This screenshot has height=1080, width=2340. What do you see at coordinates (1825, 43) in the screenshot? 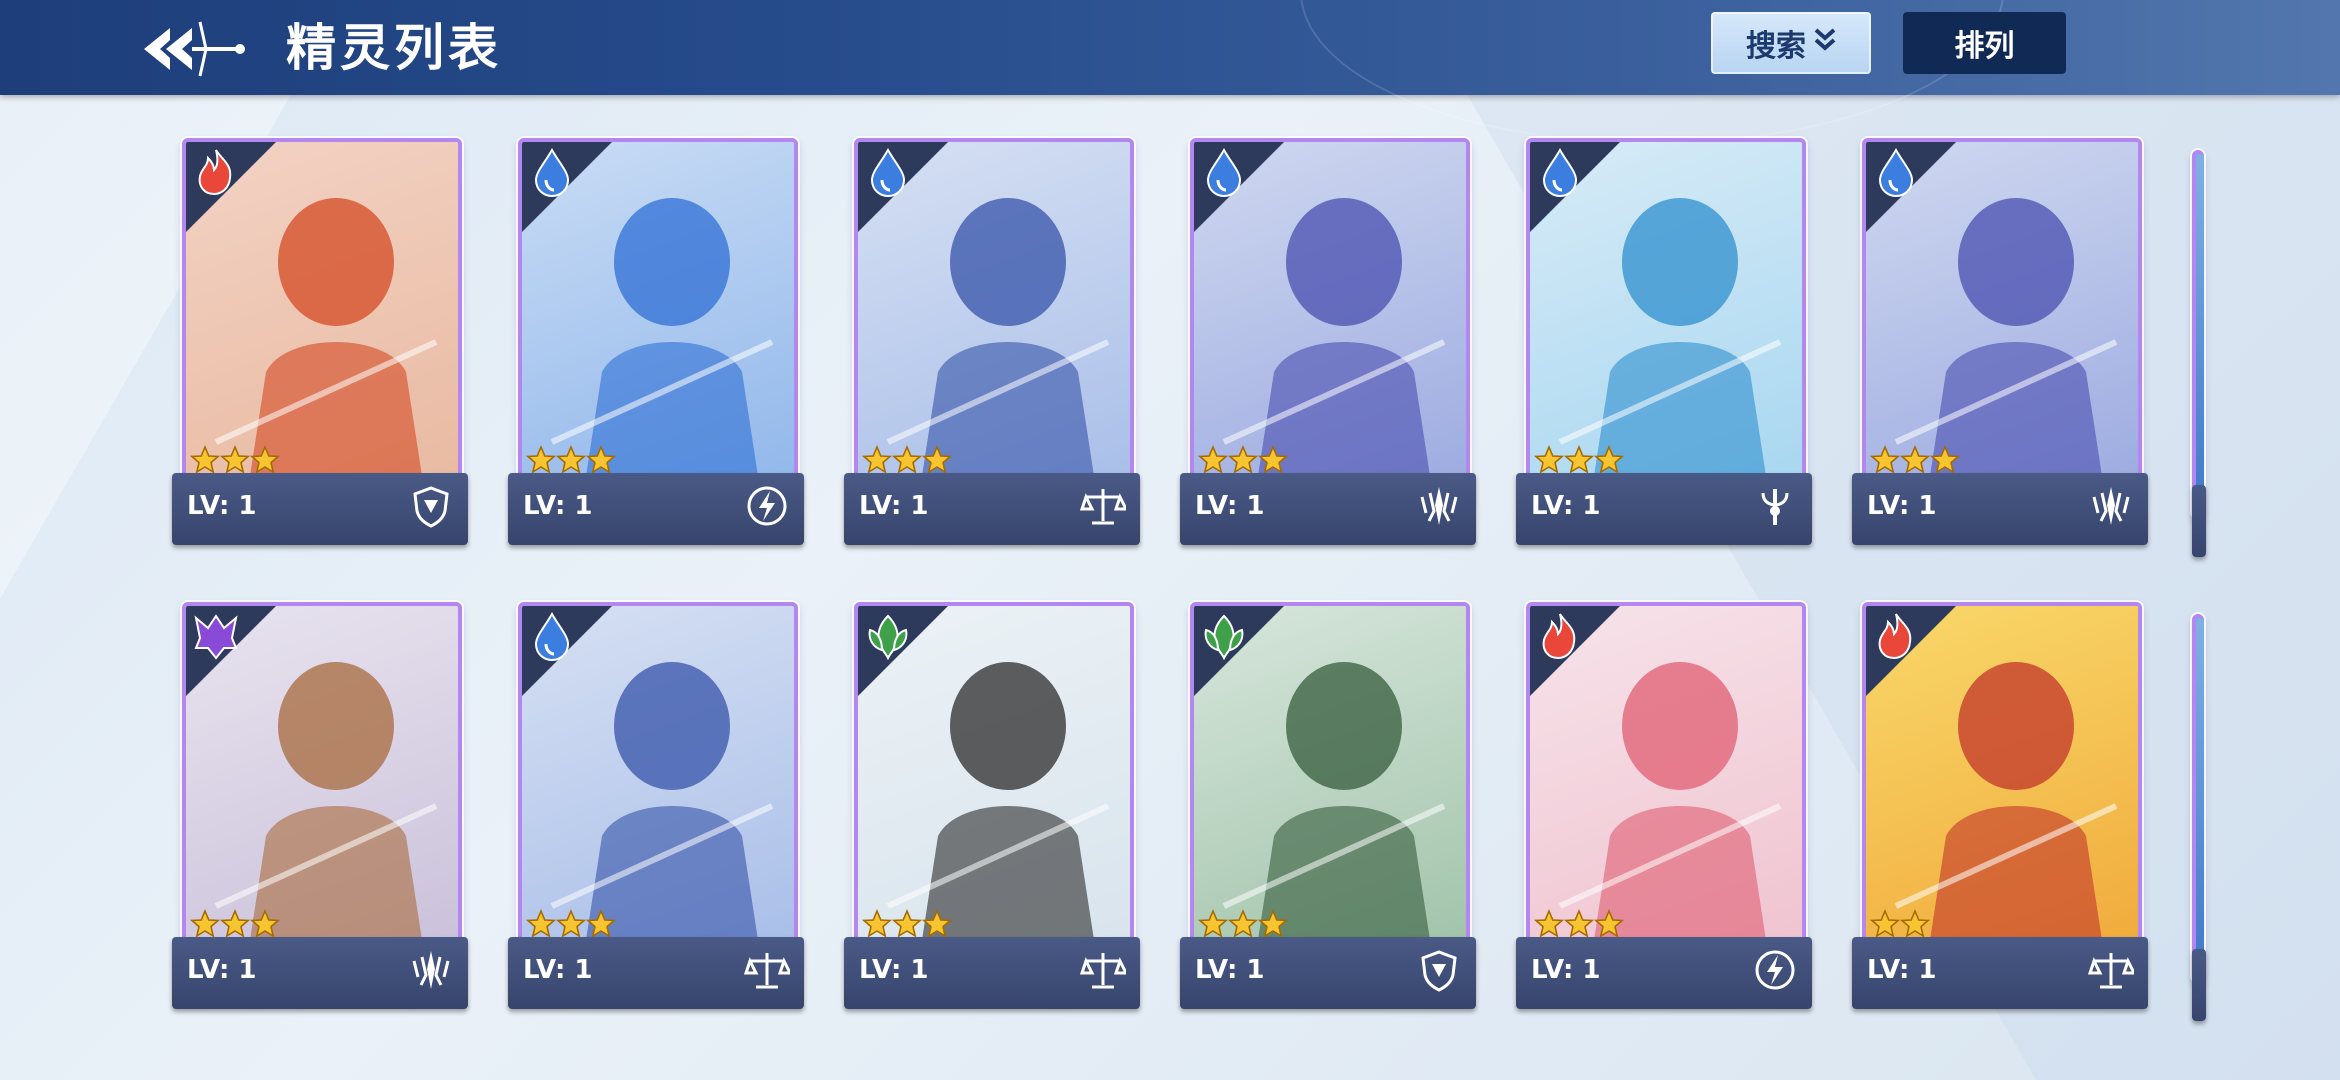
I see `double-chevron-down-icon` at bounding box center [1825, 43].